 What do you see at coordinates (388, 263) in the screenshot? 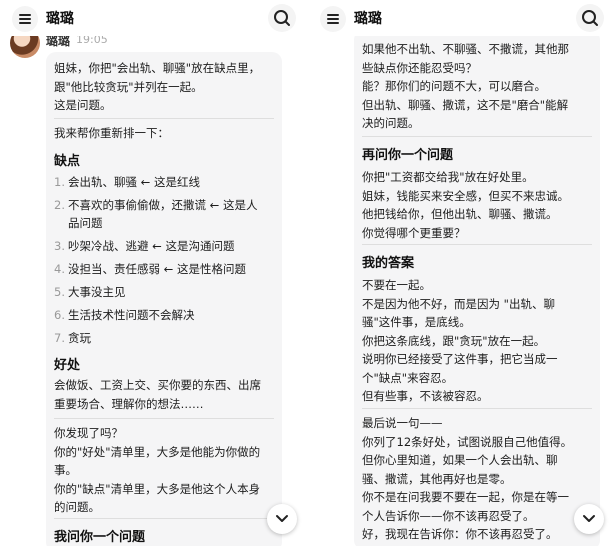
I see `section-heading: 我的答案` at bounding box center [388, 263].